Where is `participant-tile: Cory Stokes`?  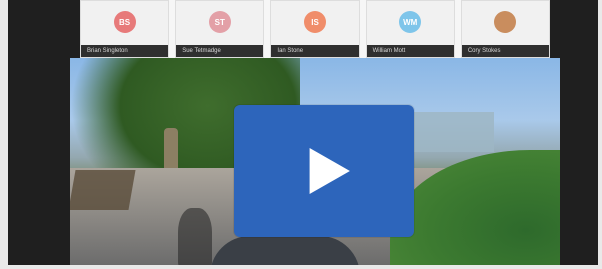 participant-tile: Cory Stokes is located at coordinates (505, 29).